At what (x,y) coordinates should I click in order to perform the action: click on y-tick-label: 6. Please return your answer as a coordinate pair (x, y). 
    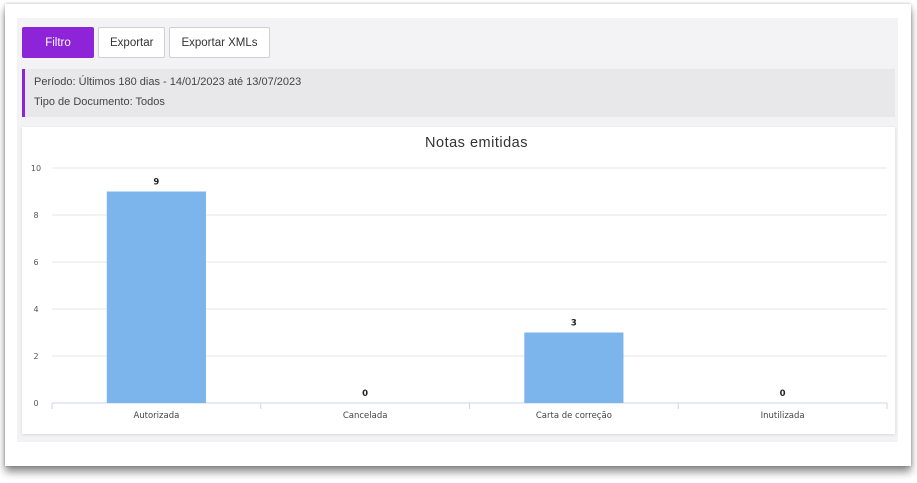
    Looking at the image, I should click on (35, 262).